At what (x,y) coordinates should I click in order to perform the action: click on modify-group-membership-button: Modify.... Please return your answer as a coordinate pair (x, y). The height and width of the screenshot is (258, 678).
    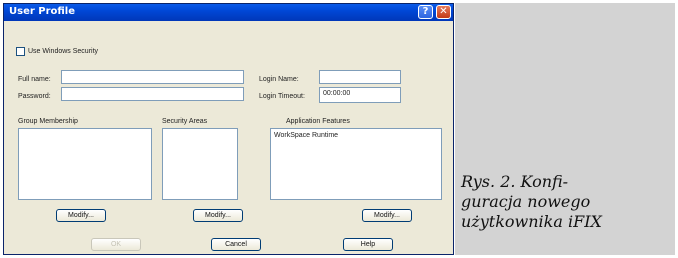
    Looking at the image, I should click on (81, 215).